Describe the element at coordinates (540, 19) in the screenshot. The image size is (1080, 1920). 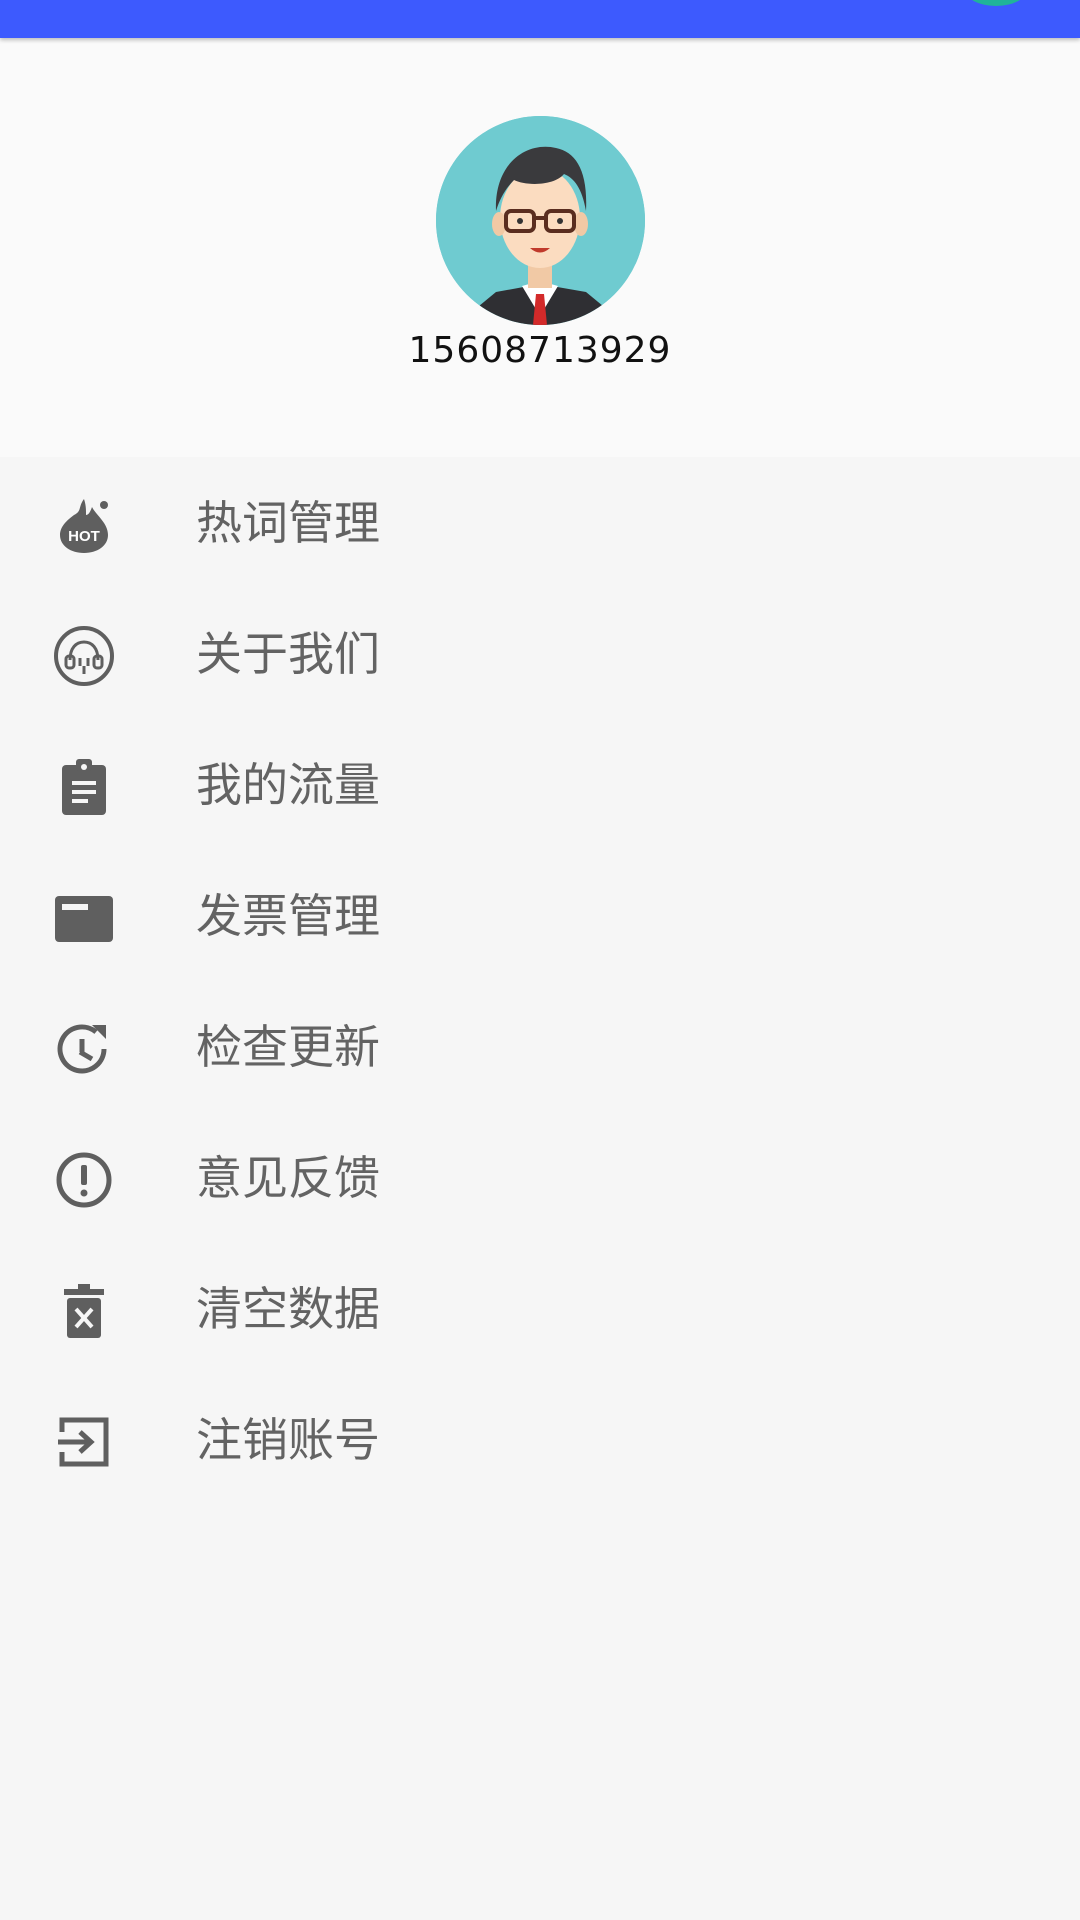
I see `app-bar` at that location.